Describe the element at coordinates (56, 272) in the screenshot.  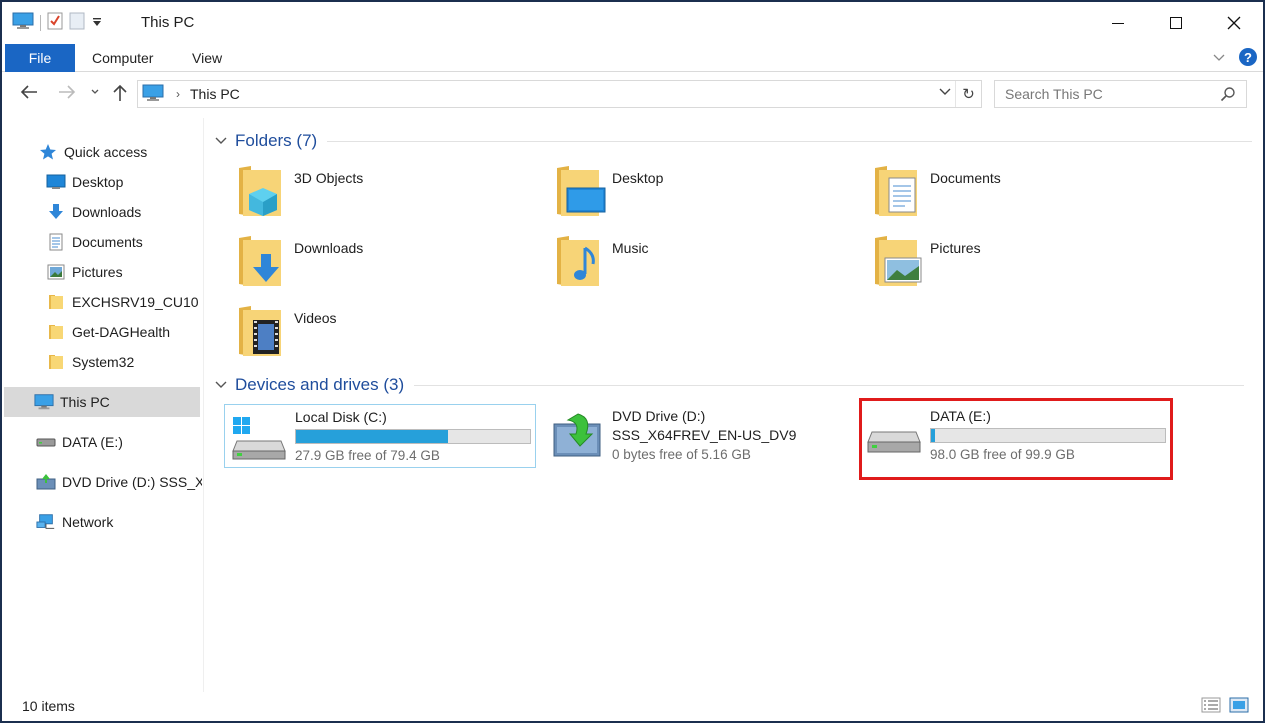
I see `picture-icon` at that location.